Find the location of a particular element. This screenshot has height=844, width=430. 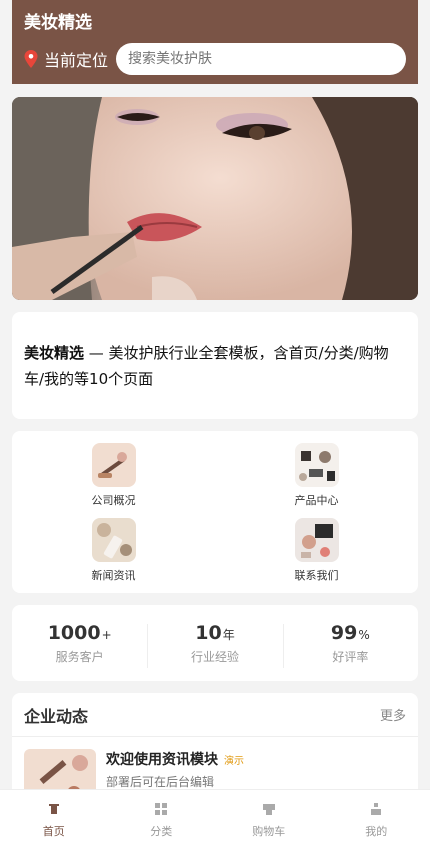

home-icon is located at coordinates (53, 809).